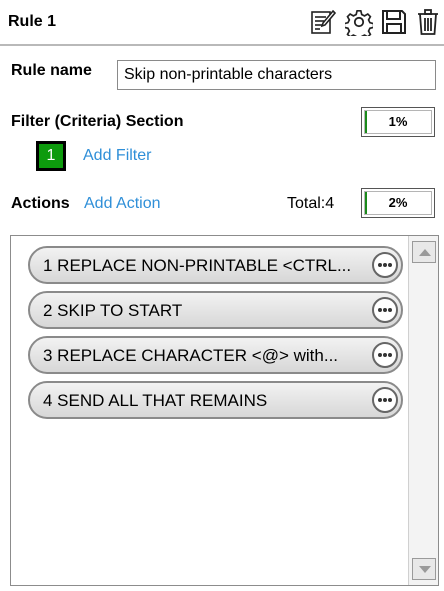 This screenshot has width=444, height=591. I want to click on arrow-down-icon, so click(425, 569).